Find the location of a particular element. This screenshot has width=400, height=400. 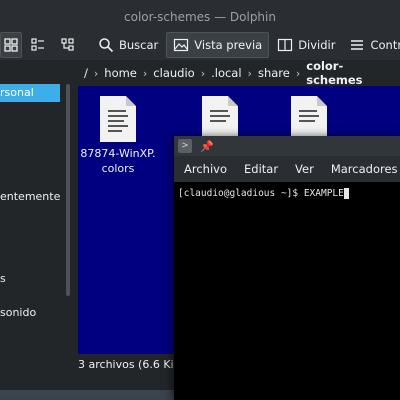

breadcrumb-color-schemes: color-schemes is located at coordinates (350, 73).